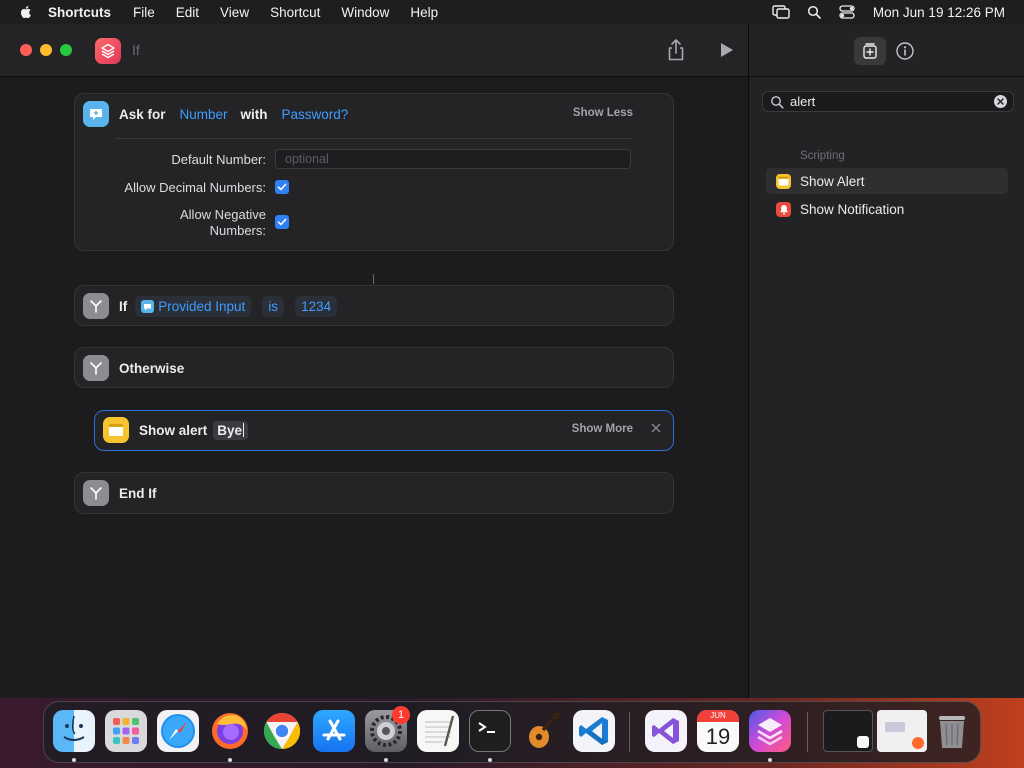 This screenshot has height=768, width=1024. Describe the element at coordinates (863, 742) in the screenshot. I see `textedit-mini-icon` at that location.